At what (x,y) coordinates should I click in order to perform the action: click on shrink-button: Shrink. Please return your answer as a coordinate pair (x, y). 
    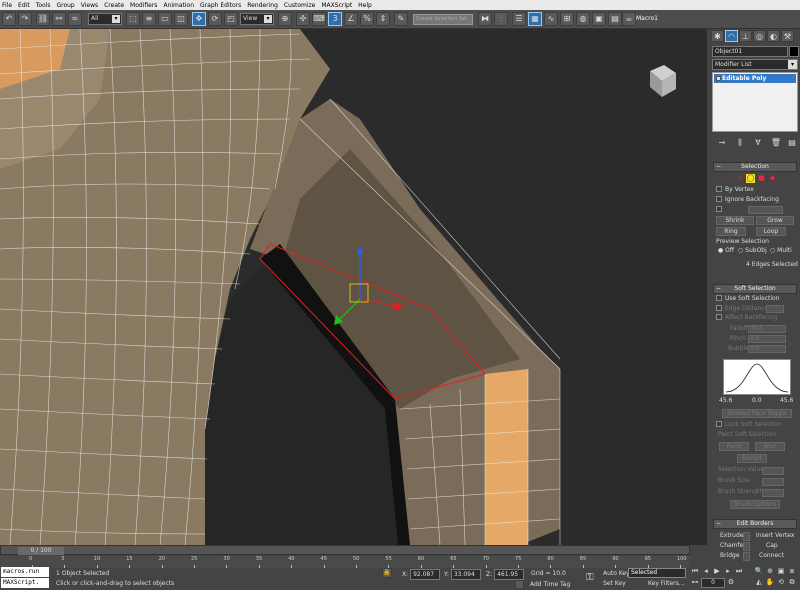
    Looking at the image, I should click on (735, 220).